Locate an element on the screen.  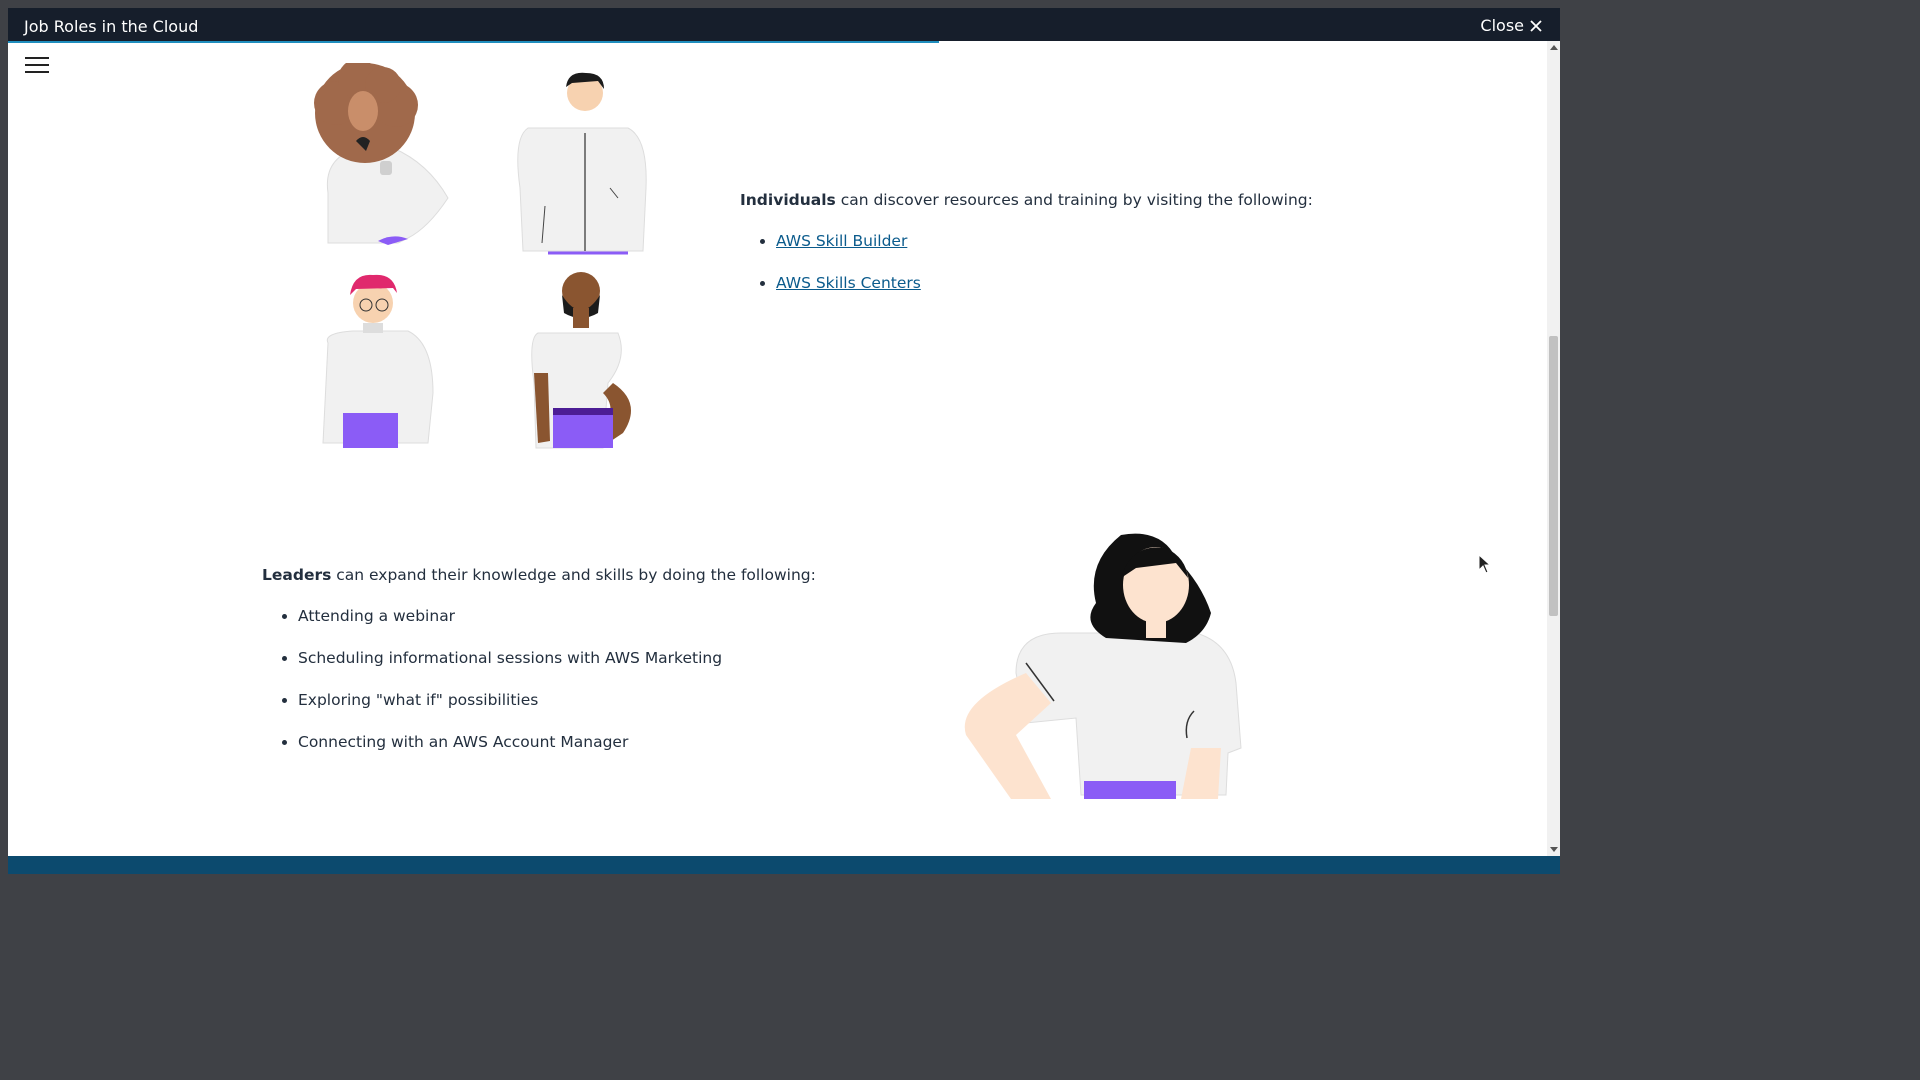
close-button: Close is located at coordinates (1511, 25).